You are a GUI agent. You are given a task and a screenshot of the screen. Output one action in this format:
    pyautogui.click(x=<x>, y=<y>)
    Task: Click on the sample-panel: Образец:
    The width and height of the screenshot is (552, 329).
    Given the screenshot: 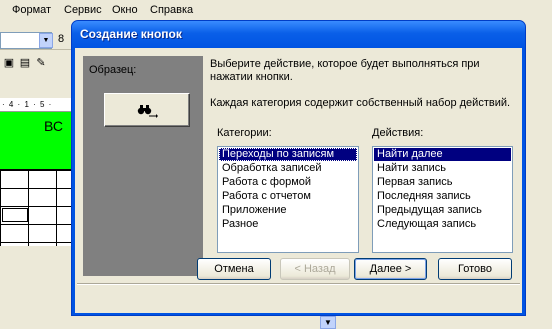 What is the action you would take?
    pyautogui.click(x=143, y=166)
    